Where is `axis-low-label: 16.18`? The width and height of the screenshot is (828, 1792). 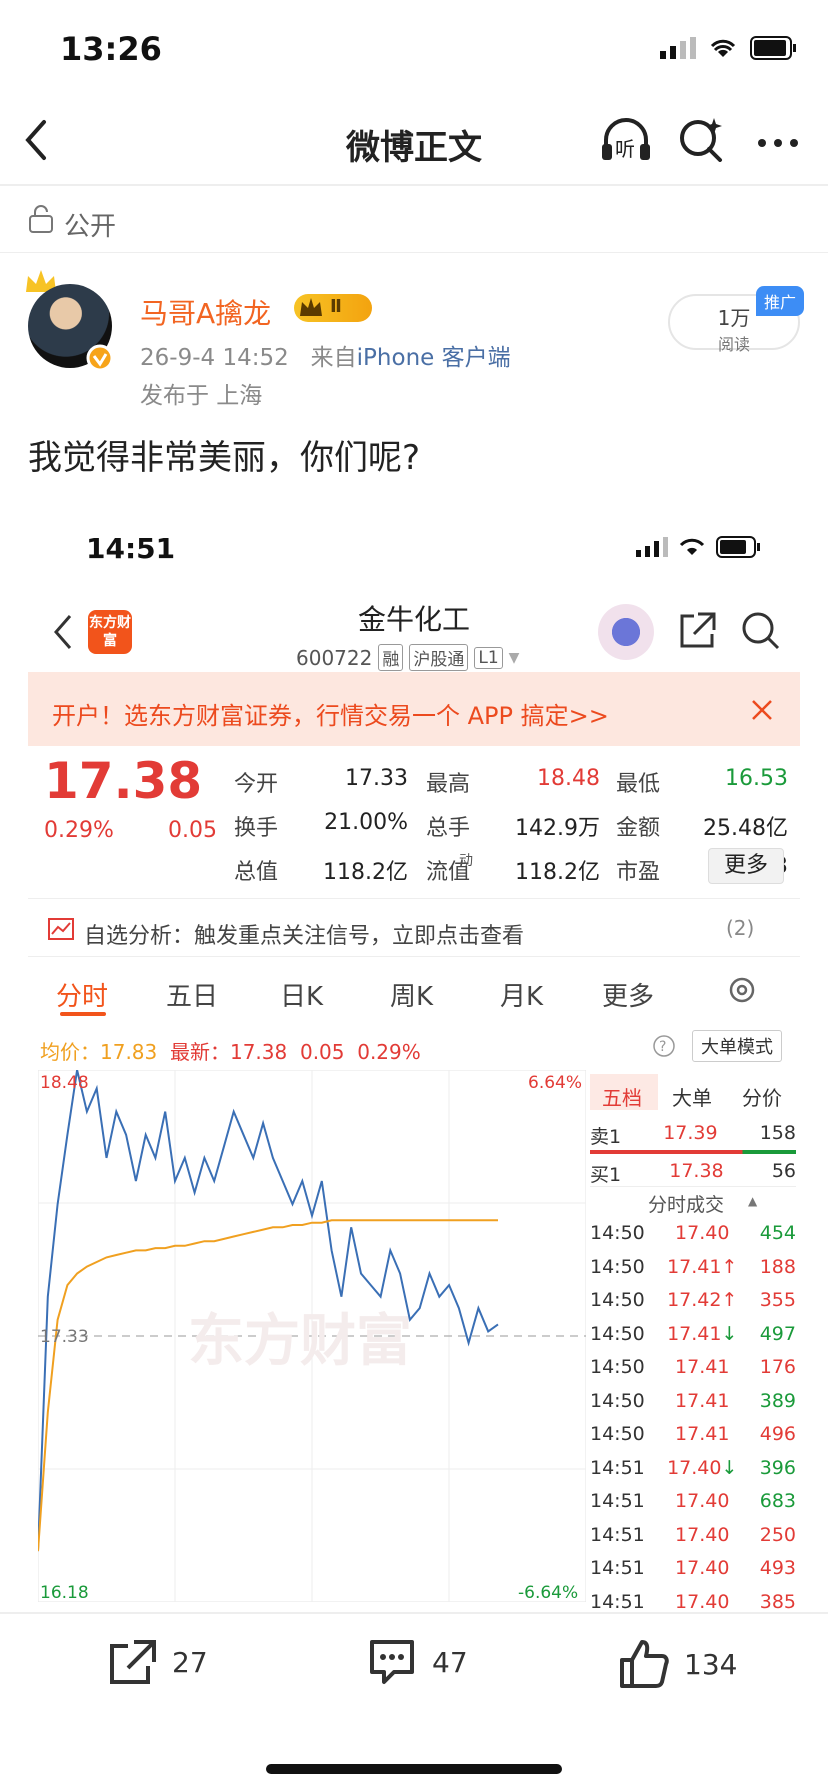
axis-low-label: 16.18 is located at coordinates (64, 1592).